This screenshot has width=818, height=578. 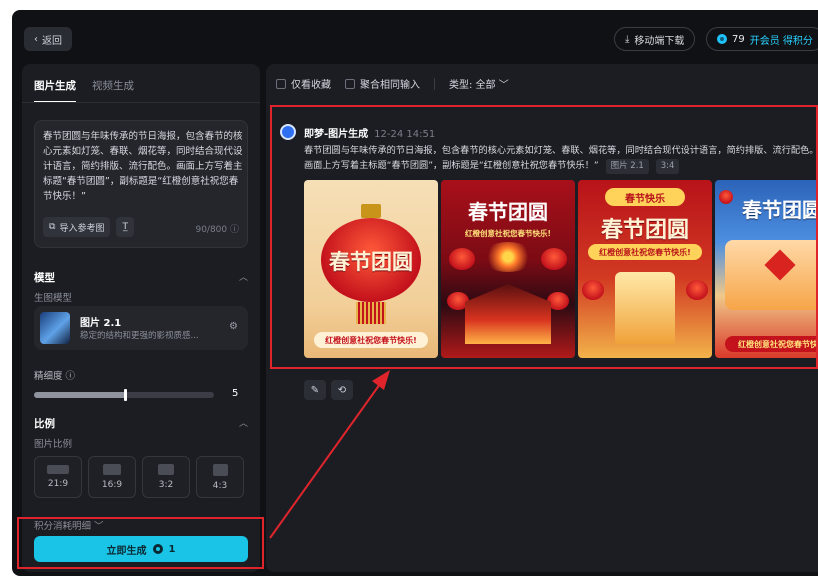 What do you see at coordinates (627, 39) in the screenshot?
I see `download-icon: ⤓` at bounding box center [627, 39].